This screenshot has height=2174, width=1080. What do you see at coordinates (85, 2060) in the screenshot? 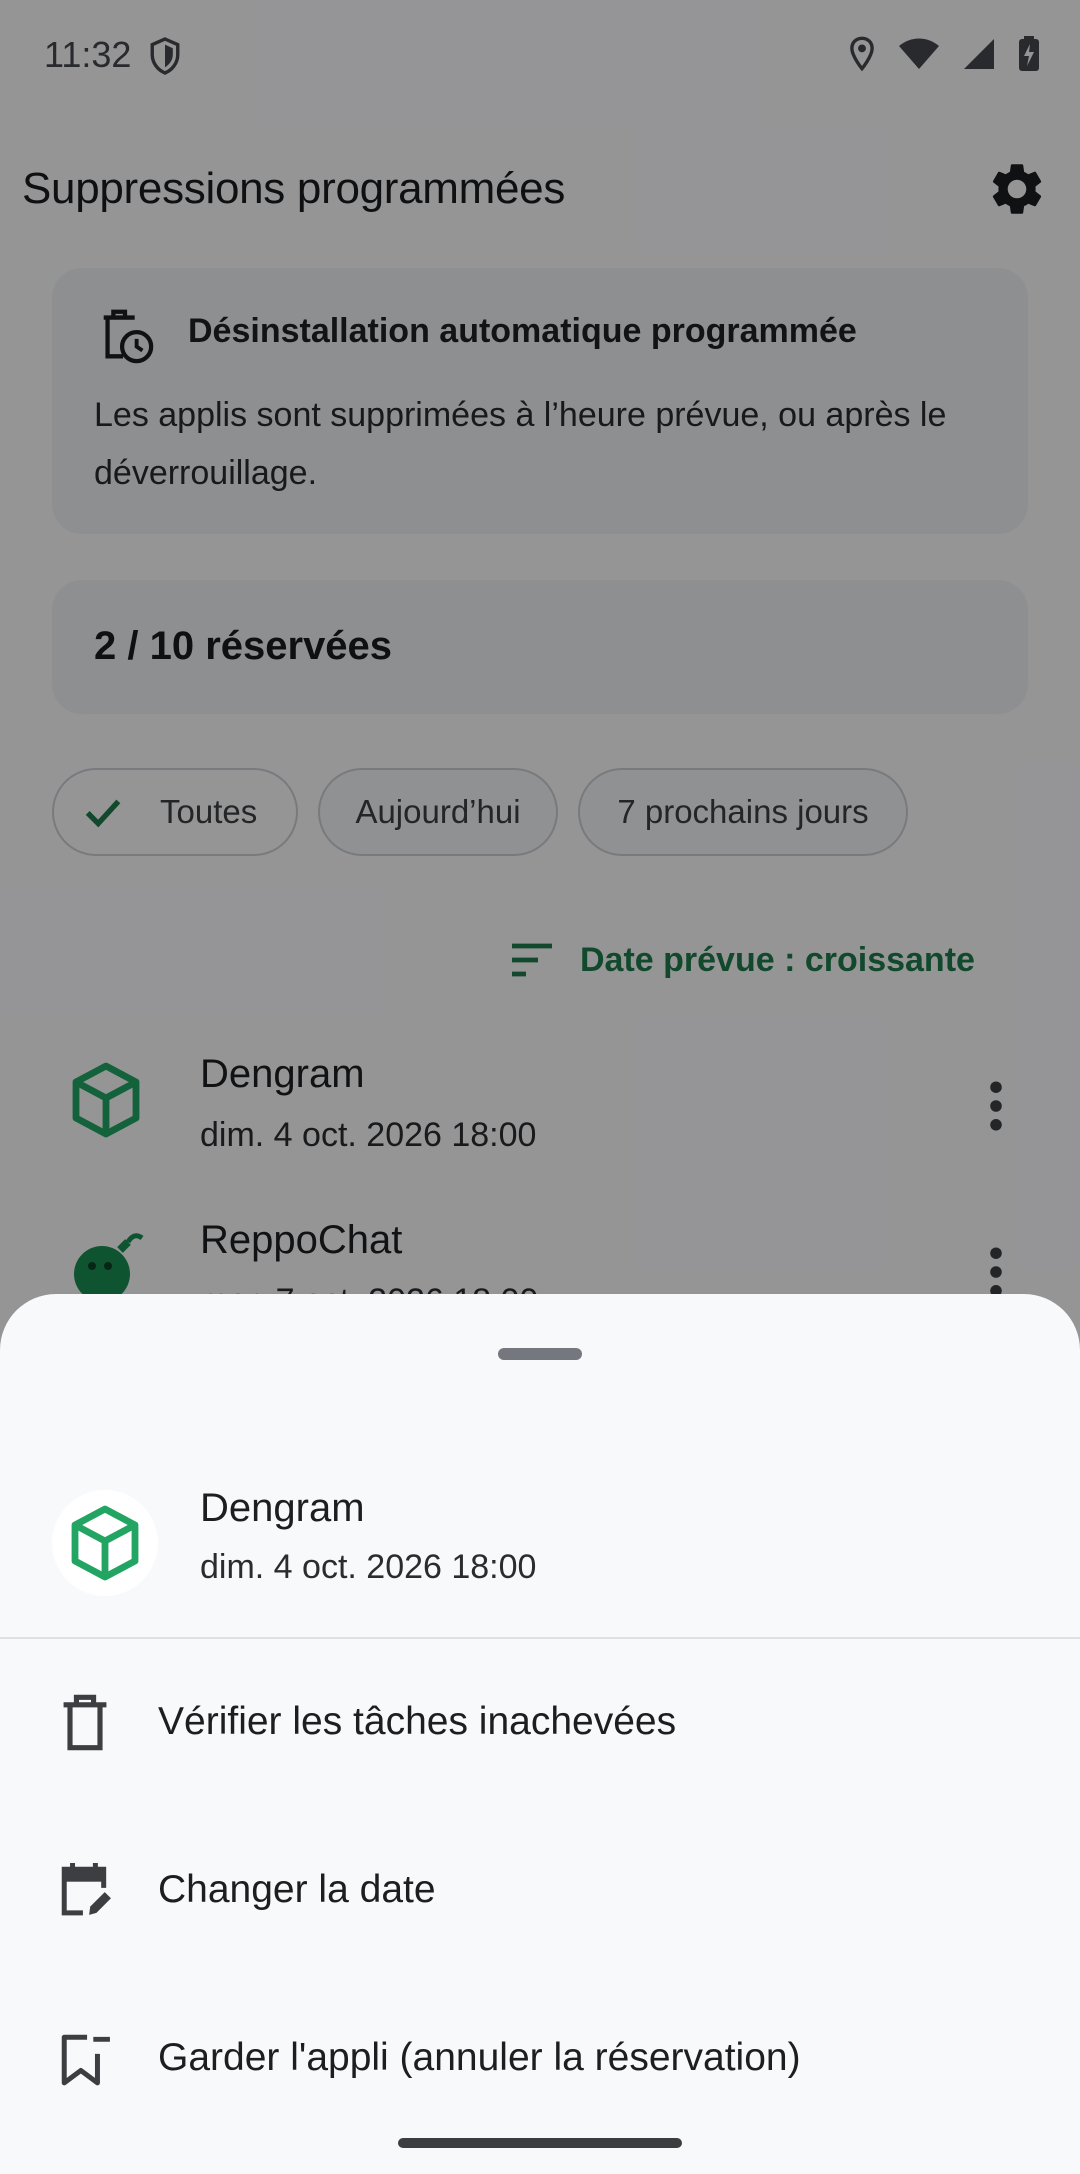
I see `bookmark-remove-icon` at bounding box center [85, 2060].